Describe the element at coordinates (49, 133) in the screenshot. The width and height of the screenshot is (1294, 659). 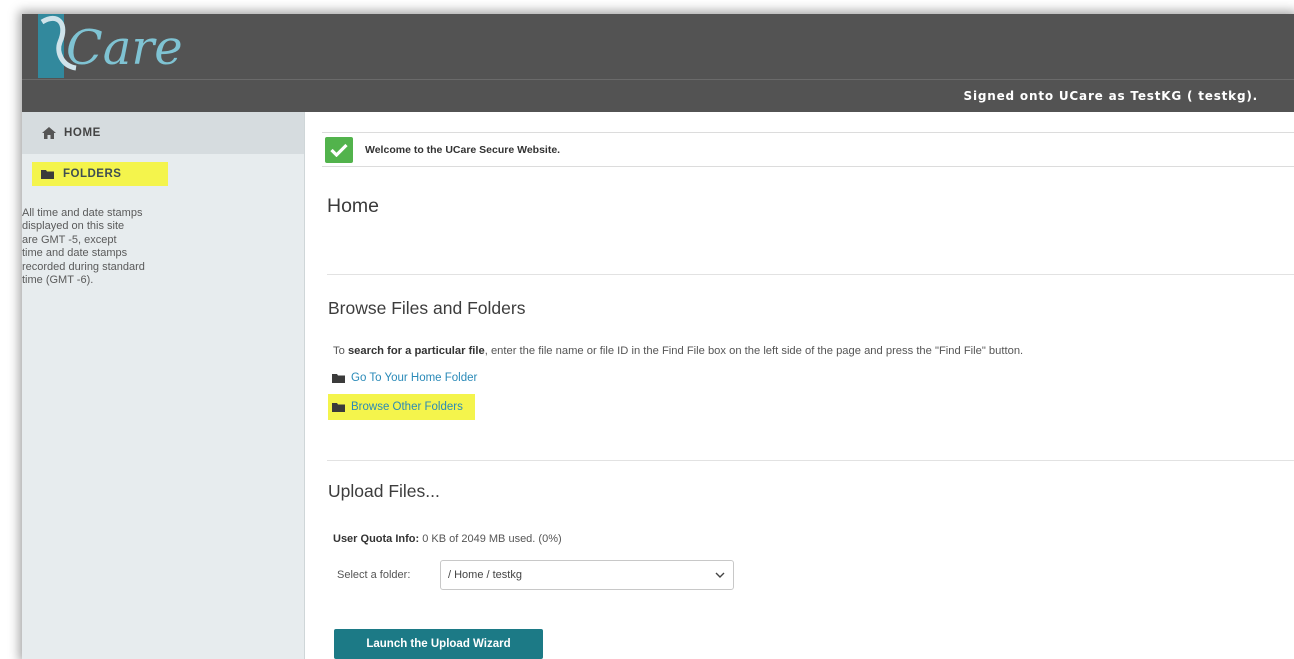
I see `home-icon` at that location.